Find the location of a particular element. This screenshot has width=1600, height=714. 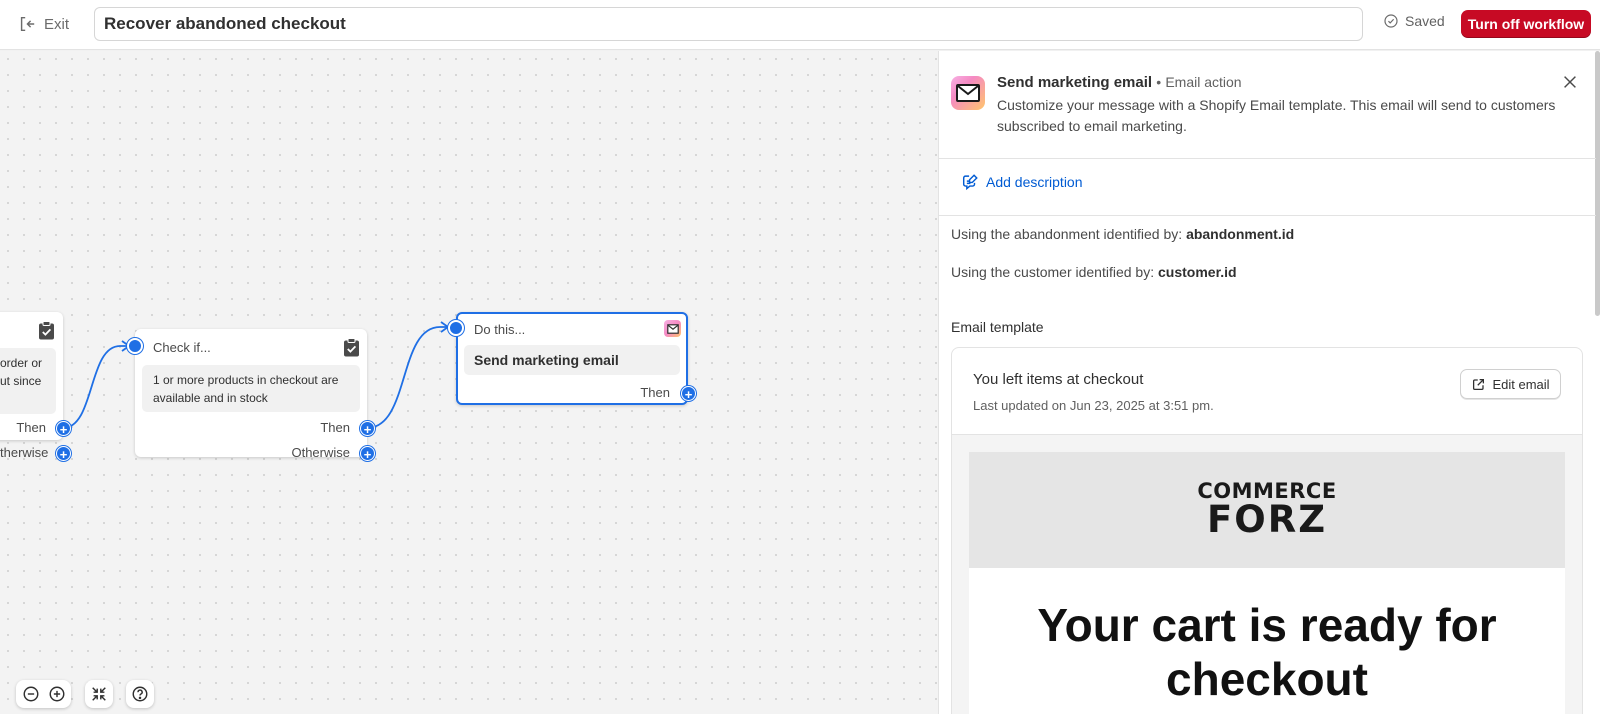

turn-off-workflow-button: Turn off workflow is located at coordinates (1526, 24).